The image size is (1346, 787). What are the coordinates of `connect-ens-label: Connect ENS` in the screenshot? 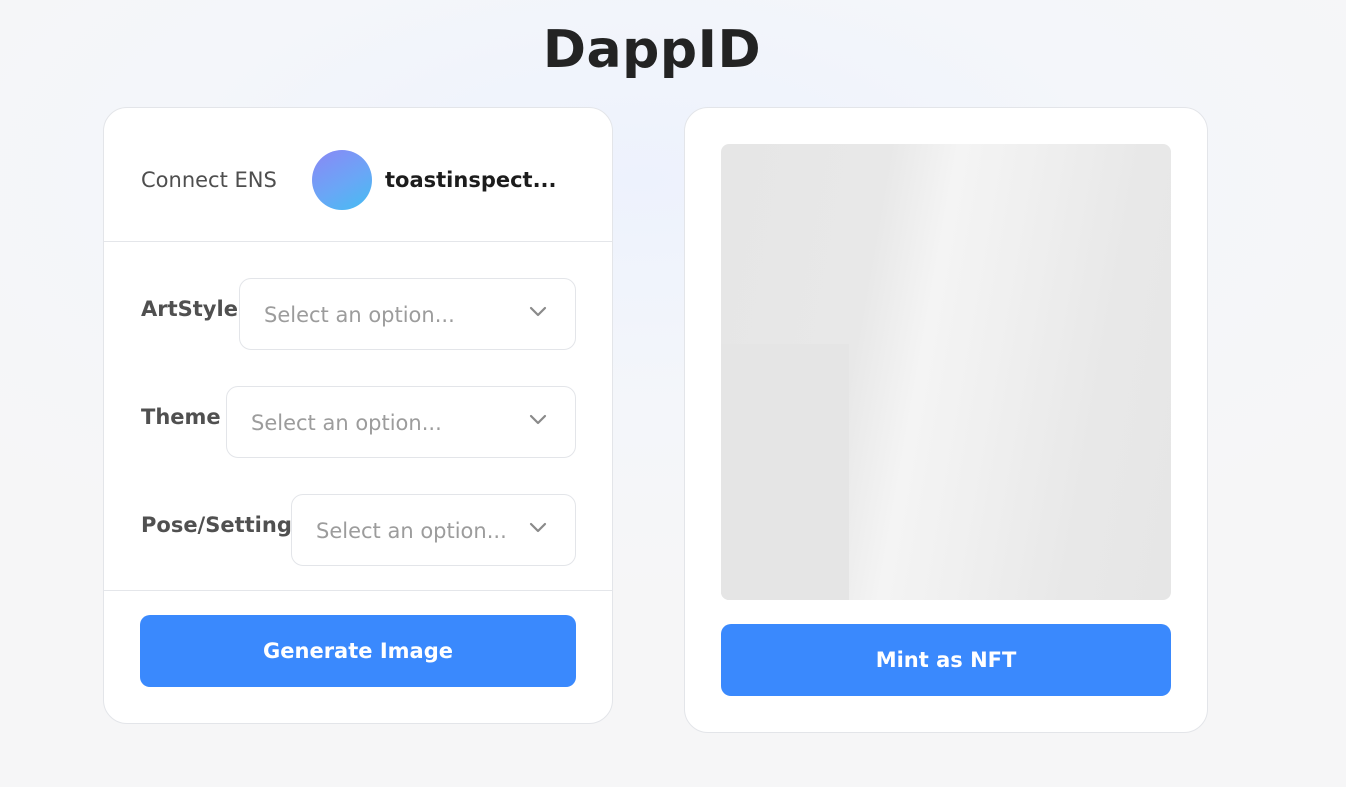 It's located at (209, 180).